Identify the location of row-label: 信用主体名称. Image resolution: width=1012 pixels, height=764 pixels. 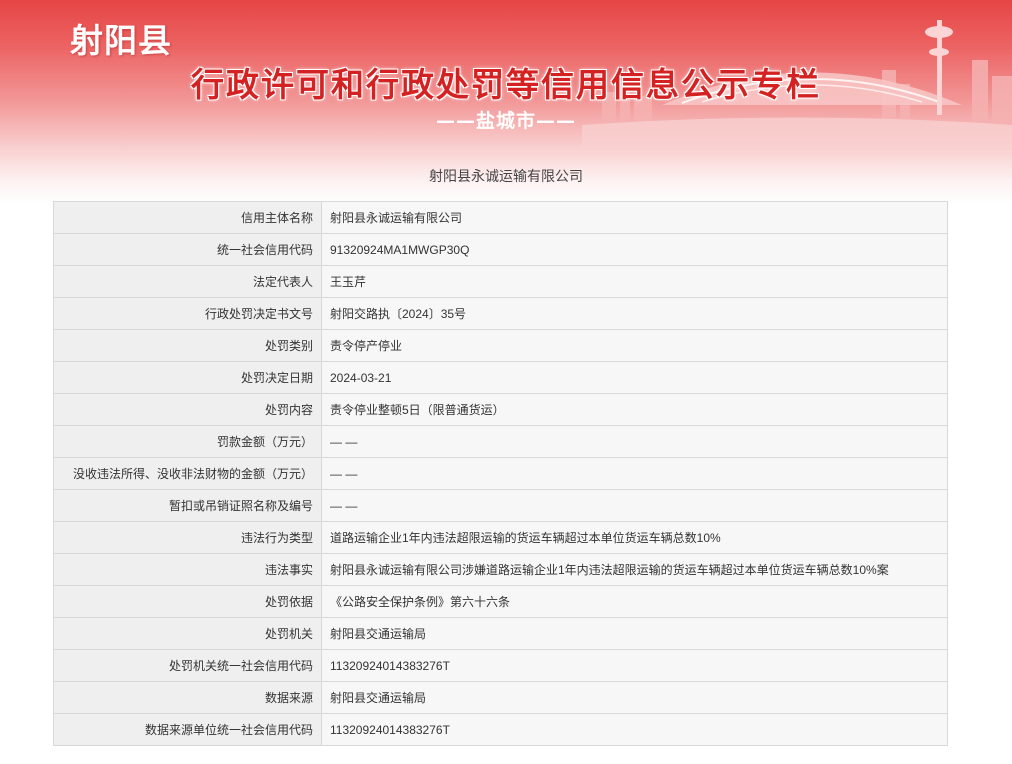
(187, 217).